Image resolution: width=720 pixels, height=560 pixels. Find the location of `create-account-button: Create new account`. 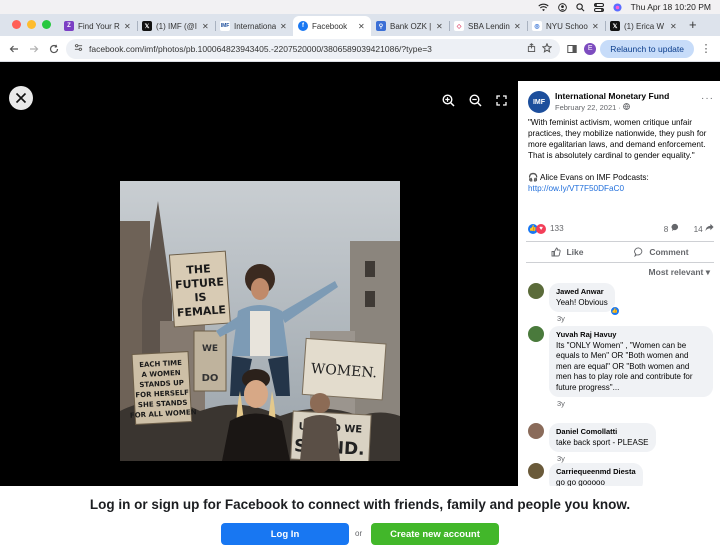

create-account-button: Create new account is located at coordinates (435, 534).